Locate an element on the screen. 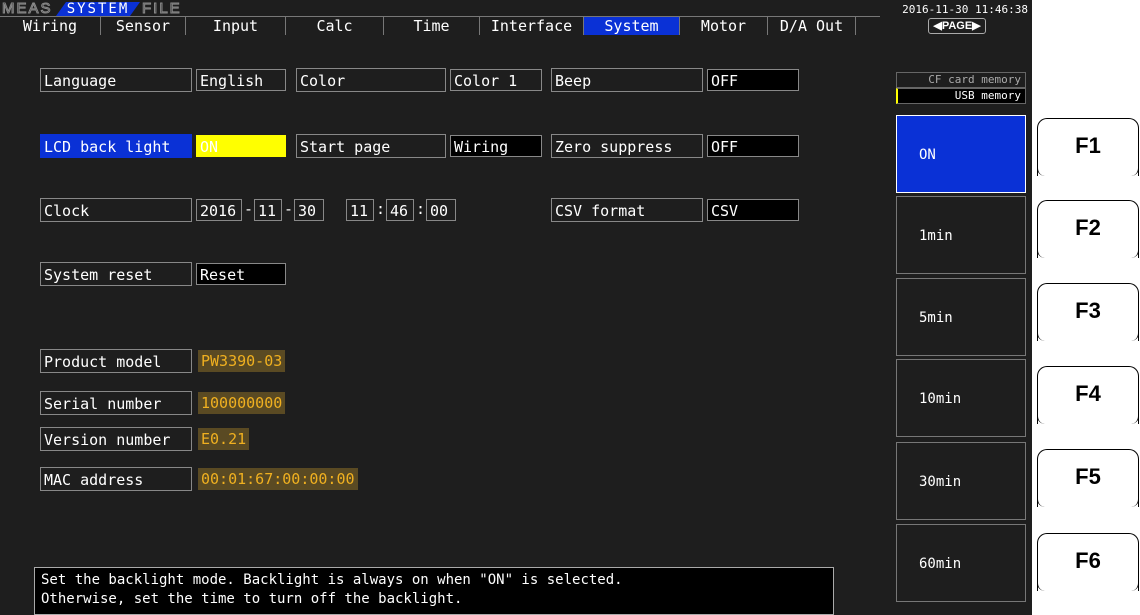 The height and width of the screenshot is (615, 1140). softkey-on: ON is located at coordinates (961, 154).